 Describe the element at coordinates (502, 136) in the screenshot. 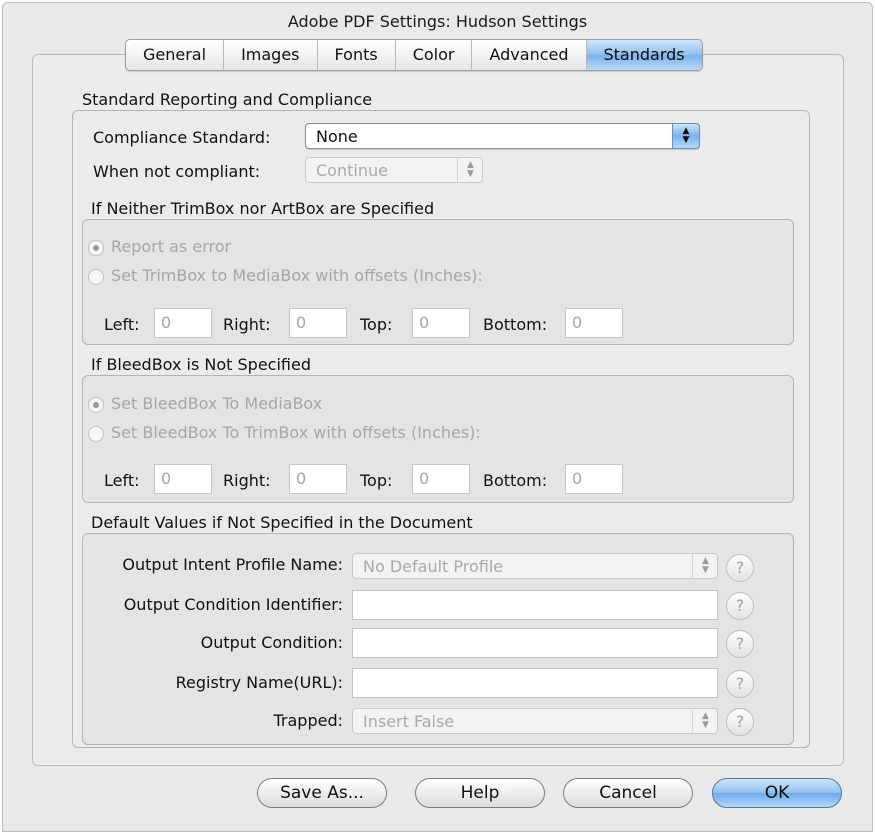

I see `compliance-standard-select: None ▲ ▼` at that location.